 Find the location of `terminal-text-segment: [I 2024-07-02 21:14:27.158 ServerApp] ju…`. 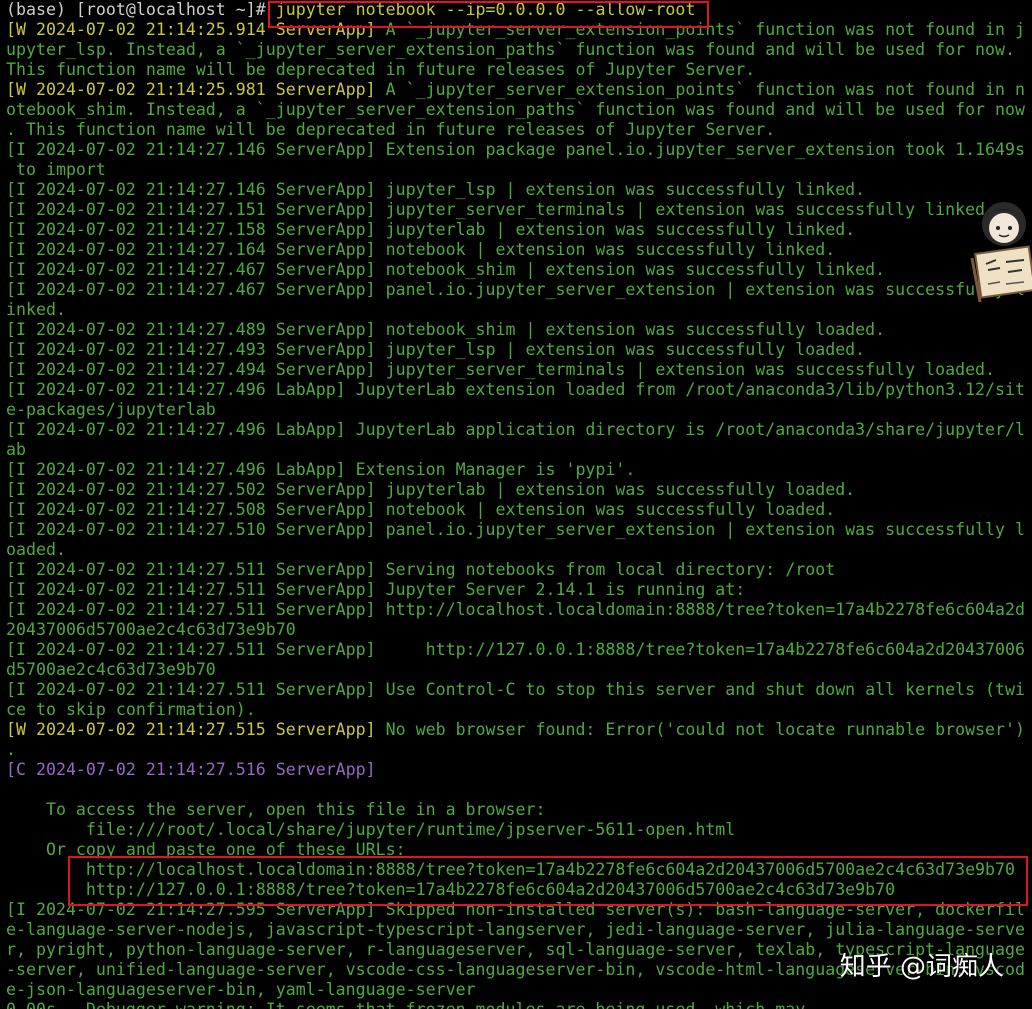

terminal-text-segment: [I 2024-07-02 21:14:27.158 ServerApp] ju… is located at coordinates (431, 229).